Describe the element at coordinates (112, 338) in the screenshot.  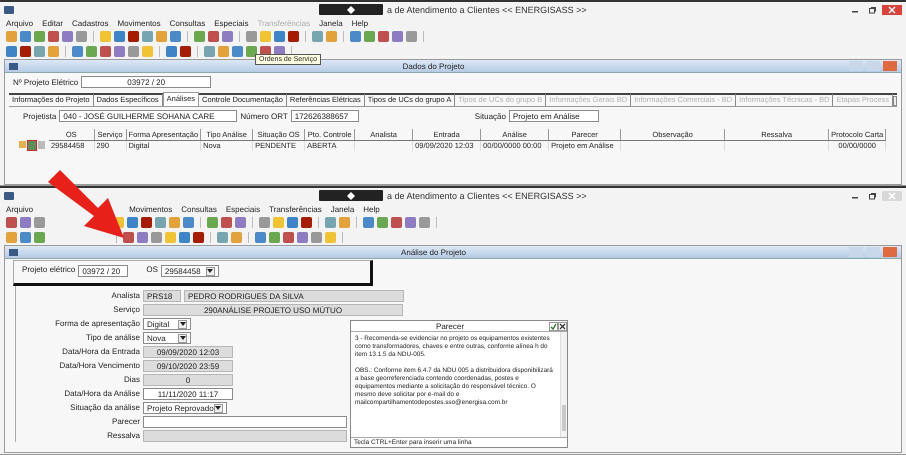
I see `field-label: Tipo de análise` at that location.